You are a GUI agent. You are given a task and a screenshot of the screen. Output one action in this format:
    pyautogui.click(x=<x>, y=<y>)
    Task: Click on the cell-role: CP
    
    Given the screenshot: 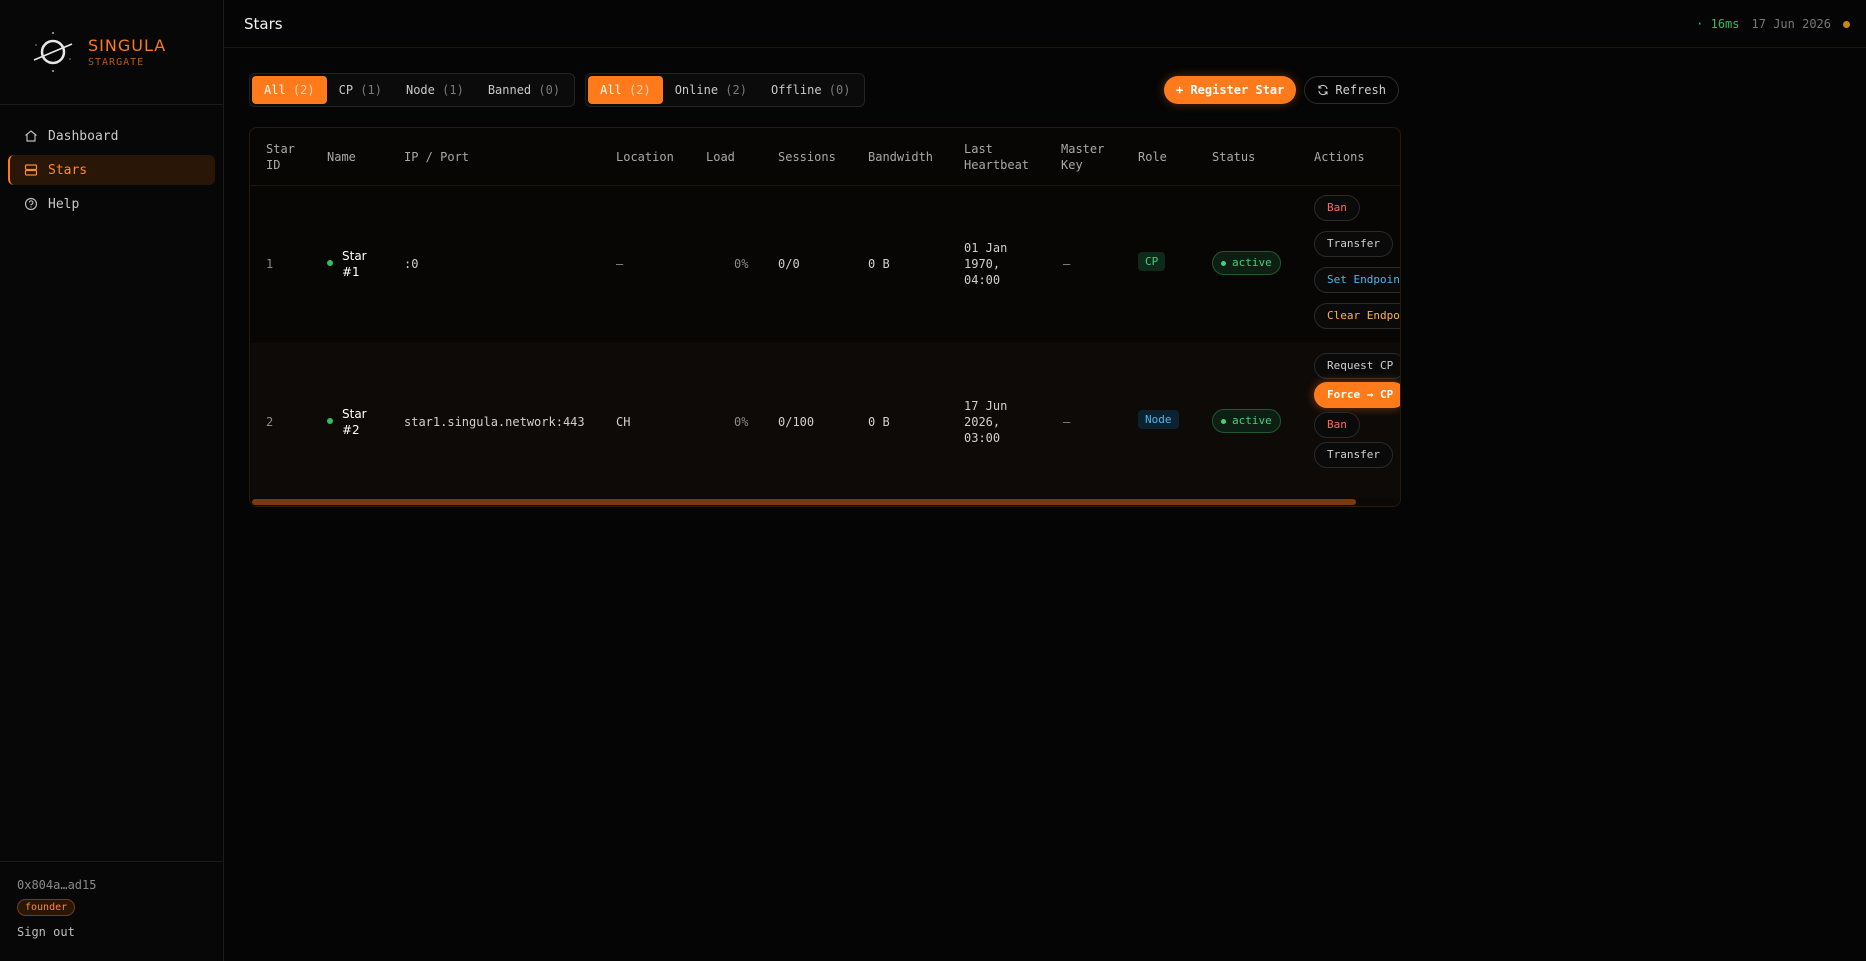 What is the action you would take?
    pyautogui.click(x=1152, y=261)
    